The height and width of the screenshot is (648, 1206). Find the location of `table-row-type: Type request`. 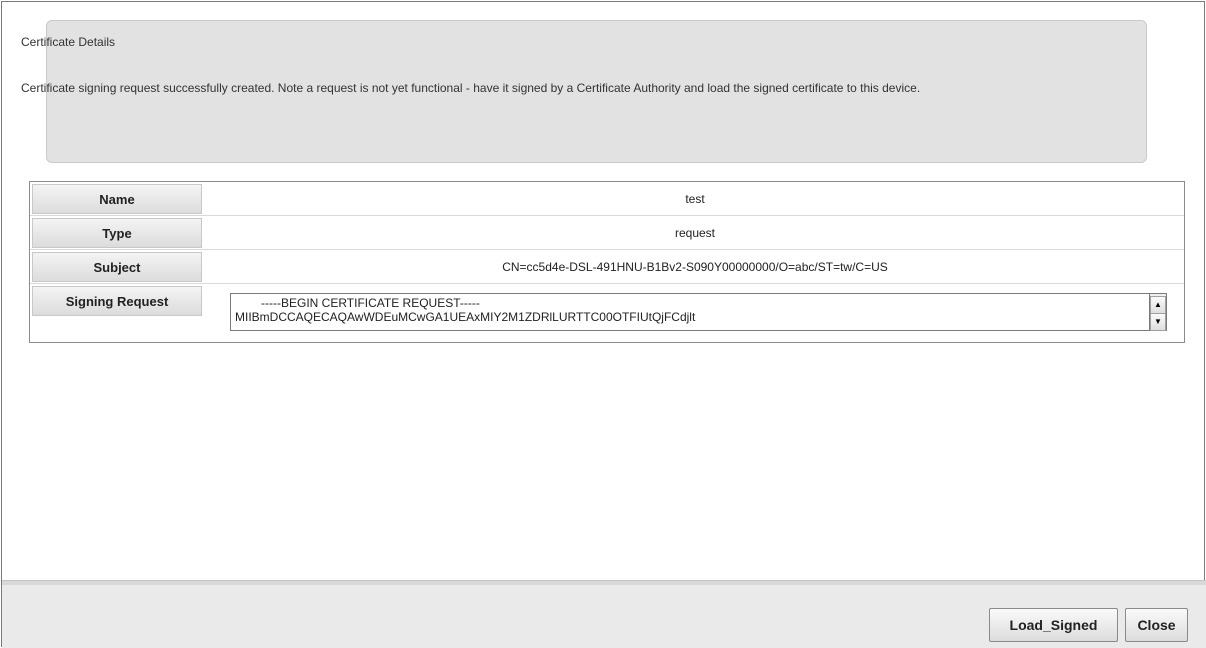

table-row-type: Type request is located at coordinates (607, 233).